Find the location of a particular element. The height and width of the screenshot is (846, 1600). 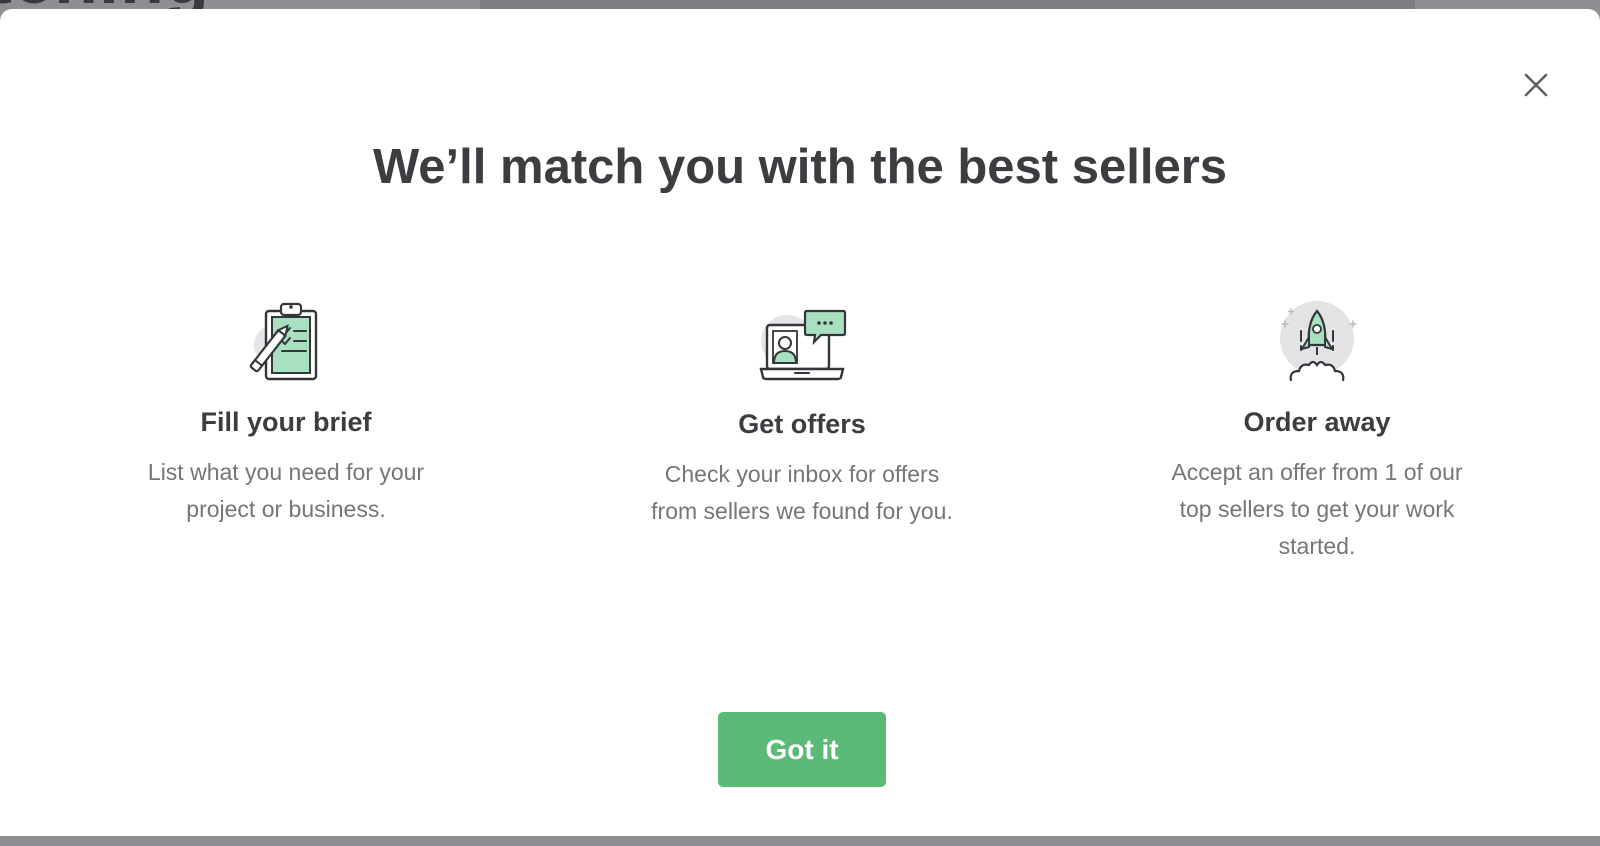

got-it-button: Got it is located at coordinates (802, 749).